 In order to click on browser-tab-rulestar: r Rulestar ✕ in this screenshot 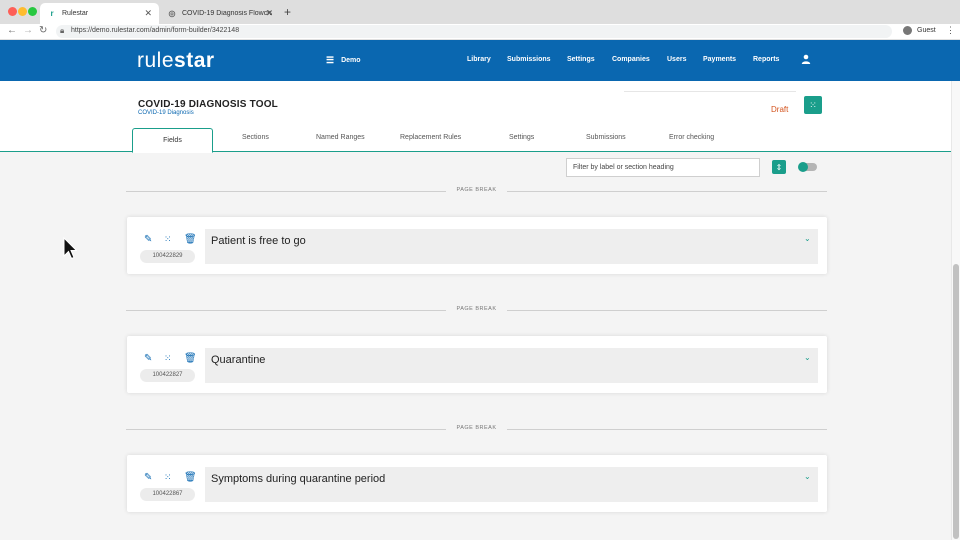, I will do `click(99, 13)`.